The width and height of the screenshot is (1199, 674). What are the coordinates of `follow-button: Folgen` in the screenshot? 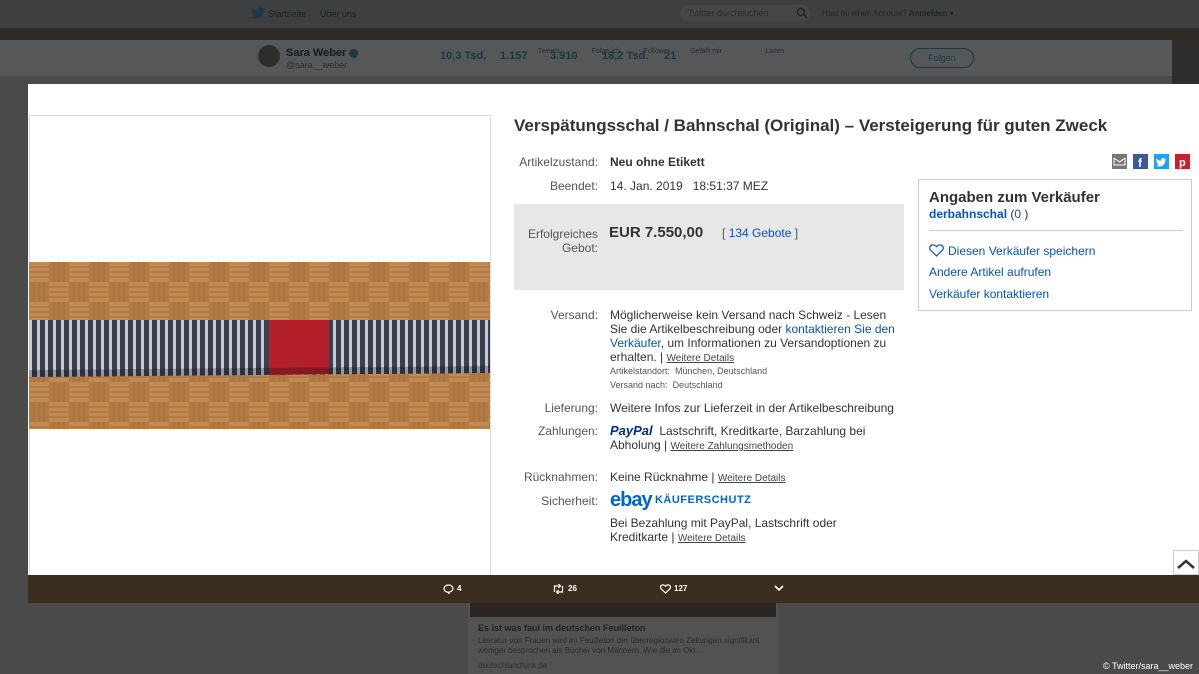 It's located at (942, 58).